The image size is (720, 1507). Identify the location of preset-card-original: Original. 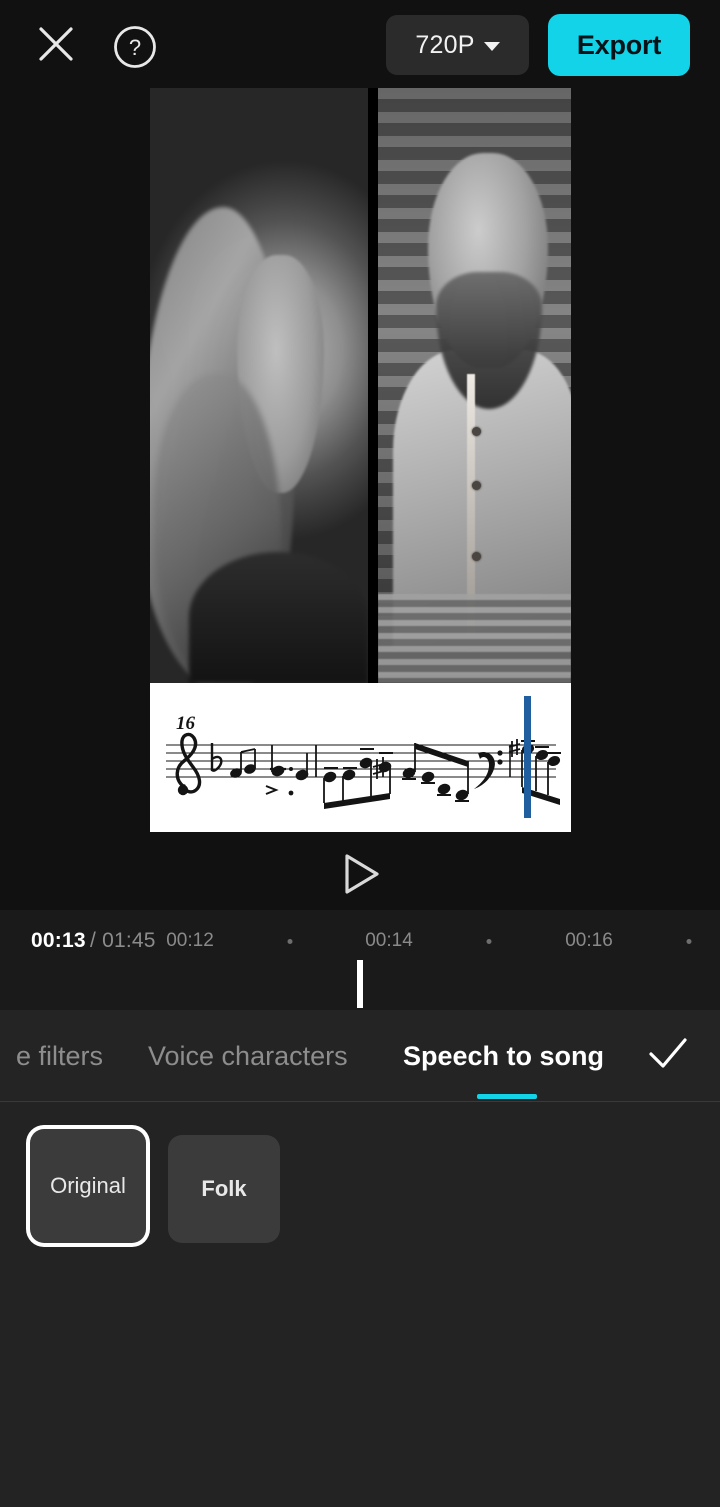
(88, 1186).